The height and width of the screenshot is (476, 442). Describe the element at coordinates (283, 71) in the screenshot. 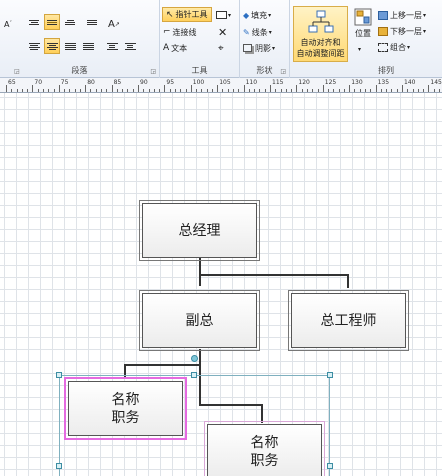

I see `shape-dialog-launcher-icon: ◲` at that location.